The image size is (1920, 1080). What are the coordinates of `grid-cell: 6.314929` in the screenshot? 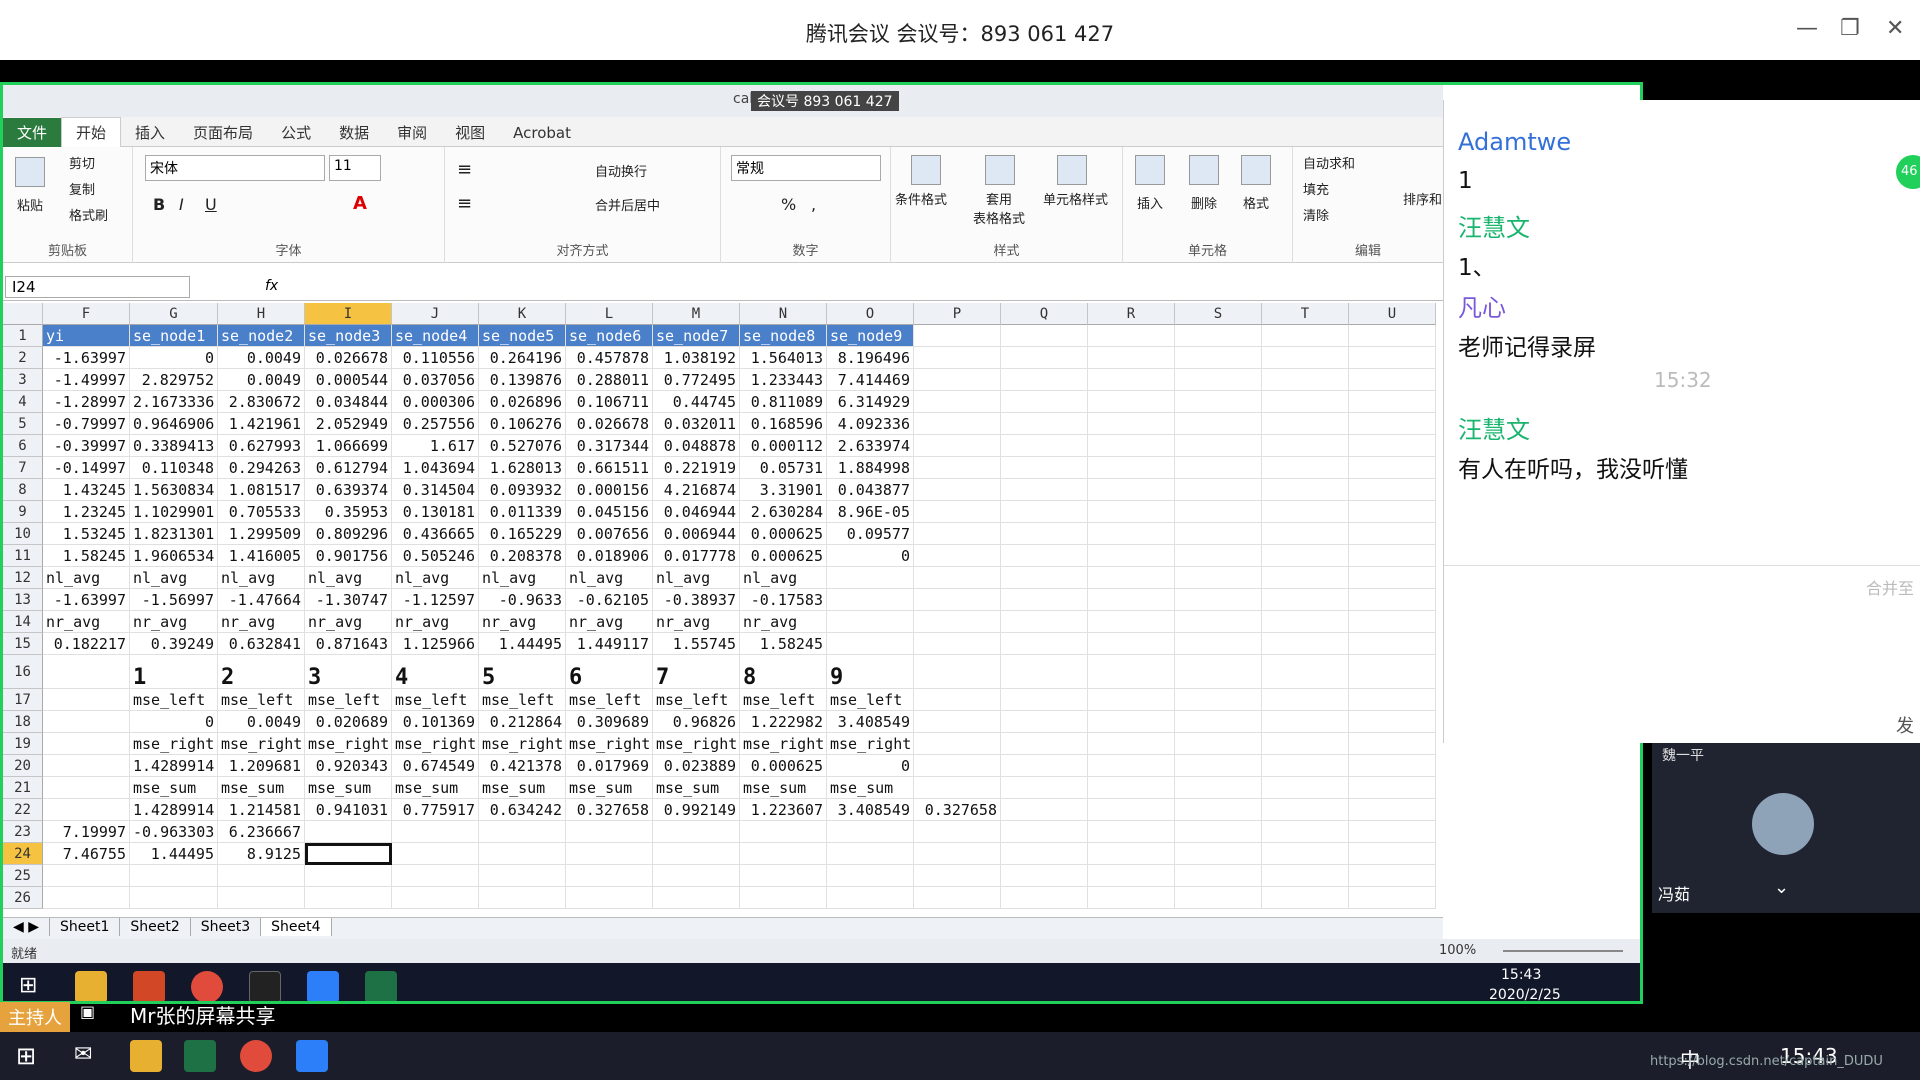 It's located at (870, 402).